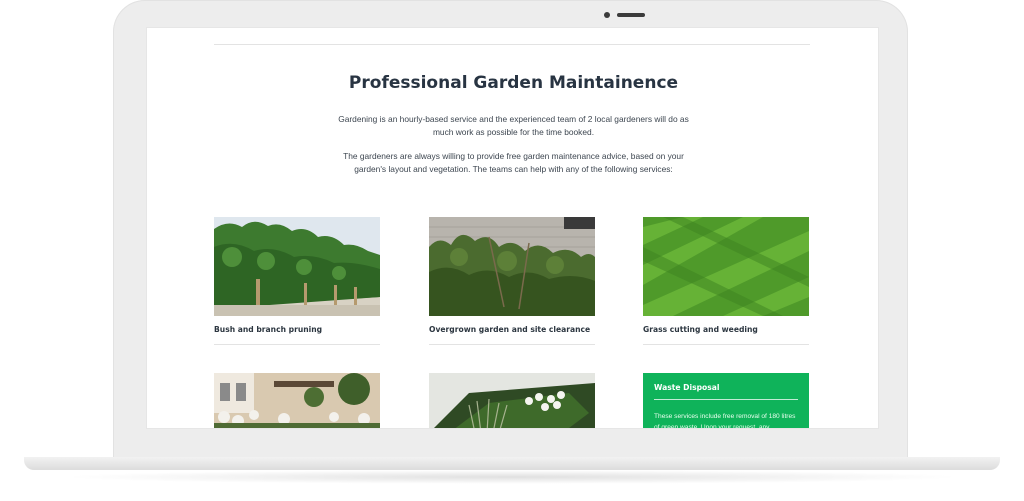  I want to click on planted-bed-photo, so click(512, 400).